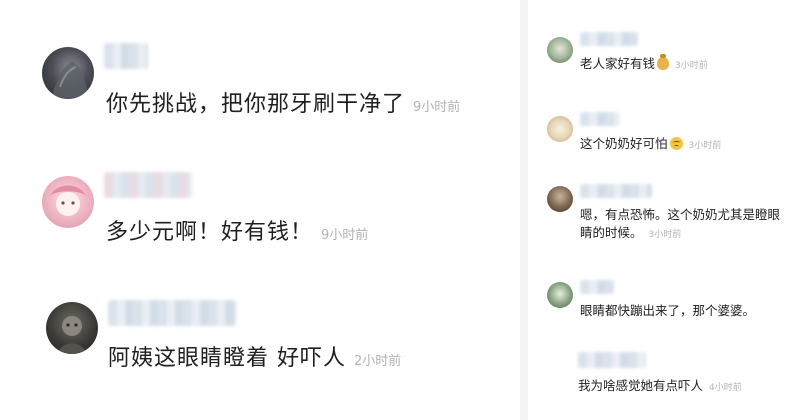 Image resolution: width=800 pixels, height=420 pixels. I want to click on comment-text: 你先挑战，把你那牙刷干净了 9小时前, so click(283, 104).